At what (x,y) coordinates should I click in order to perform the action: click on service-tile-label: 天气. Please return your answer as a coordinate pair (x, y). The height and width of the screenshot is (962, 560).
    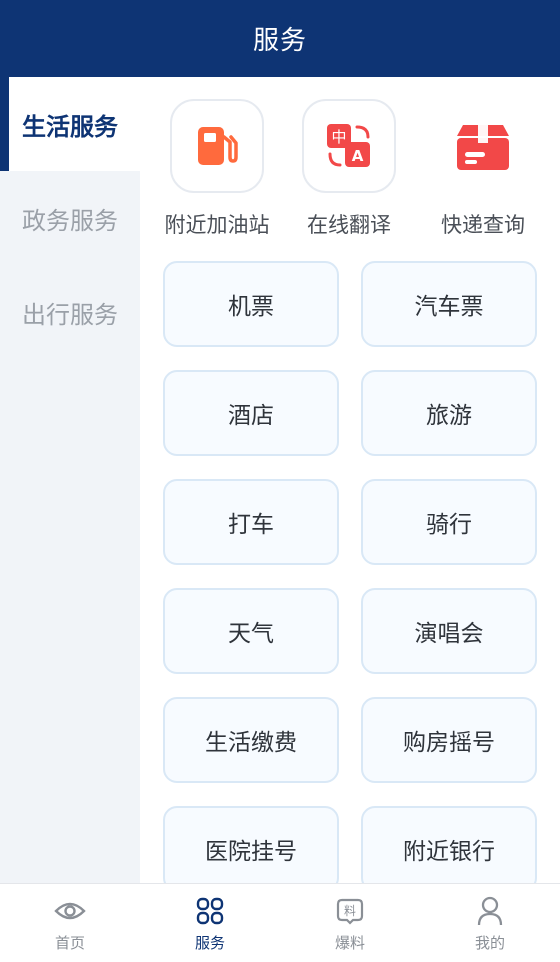
    Looking at the image, I should click on (251, 633).